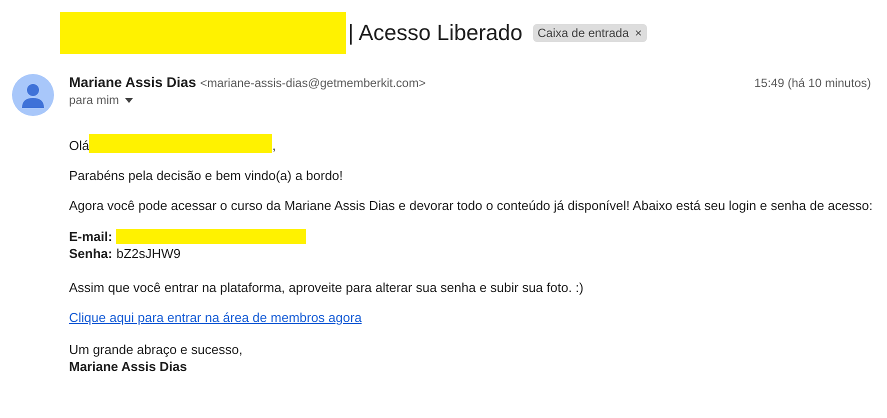  Describe the element at coordinates (274, 145) in the screenshot. I see `greeting-comma: ,` at that location.